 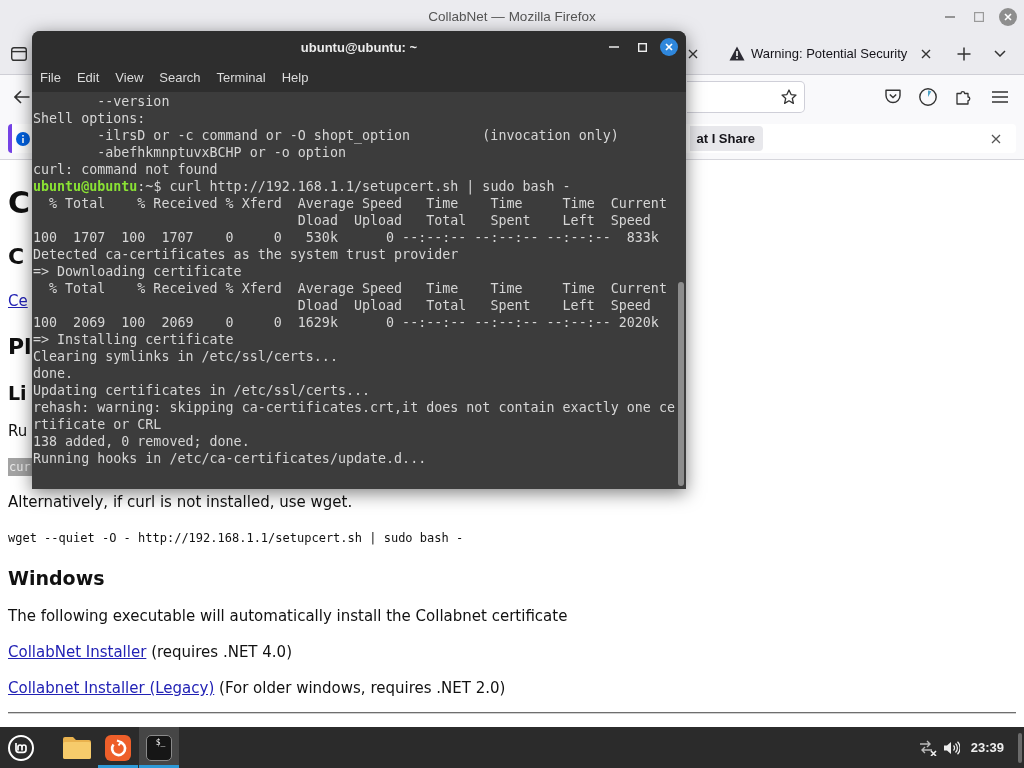 What do you see at coordinates (964, 53) in the screenshot?
I see `plus-icon` at bounding box center [964, 53].